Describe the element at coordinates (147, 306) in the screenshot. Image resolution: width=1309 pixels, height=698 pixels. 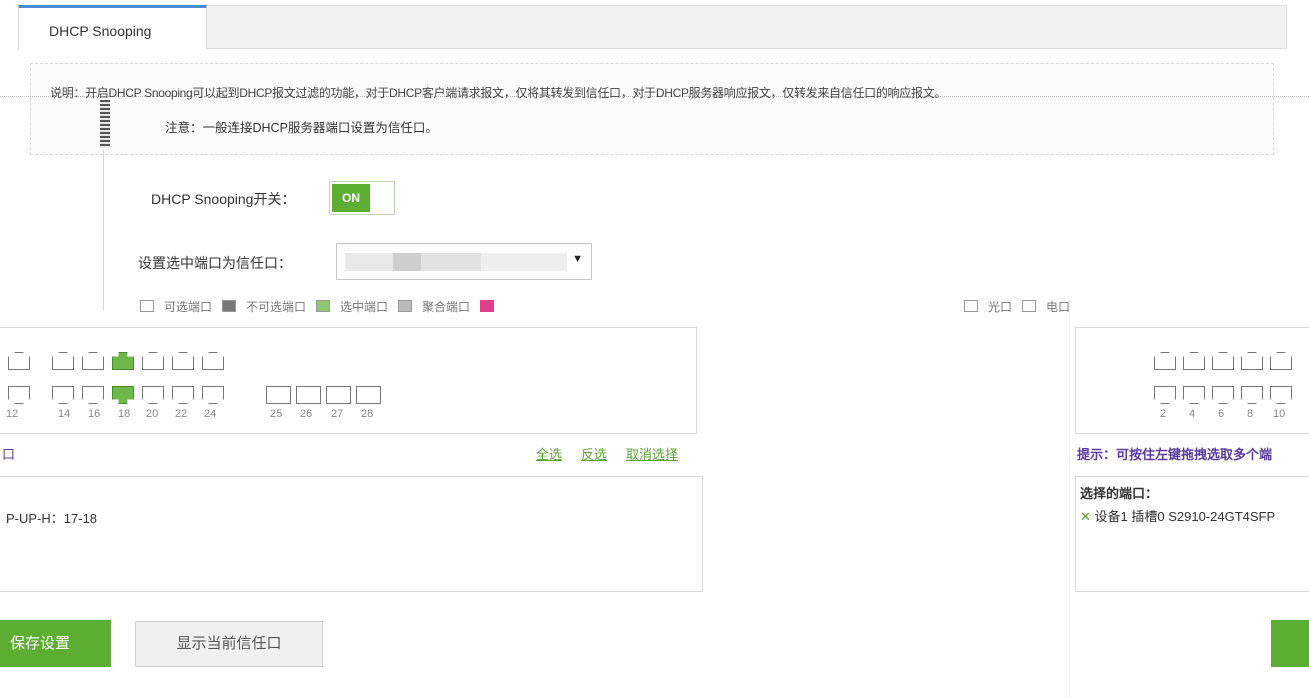
I see `legend-selectable-icon` at that location.